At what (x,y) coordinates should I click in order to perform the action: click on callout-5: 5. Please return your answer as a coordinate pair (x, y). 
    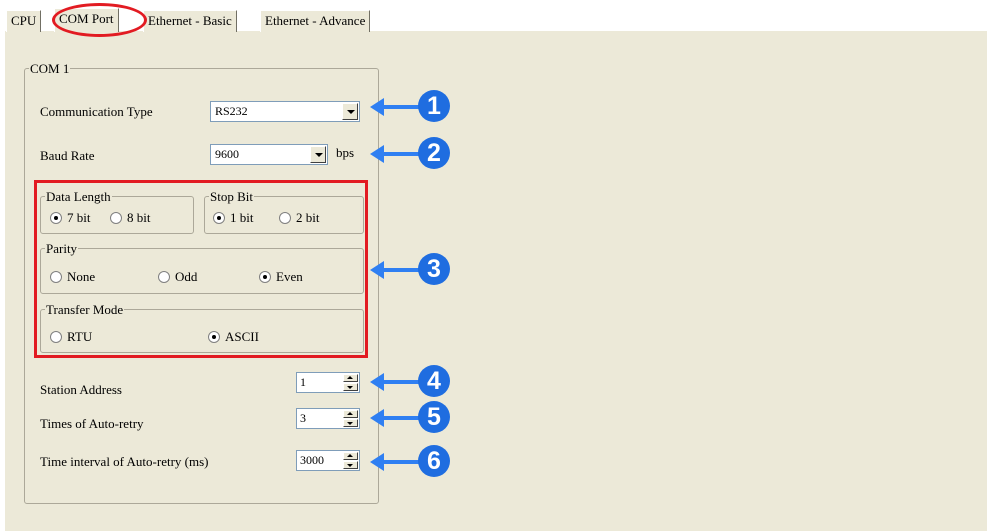
    Looking at the image, I should click on (420, 418).